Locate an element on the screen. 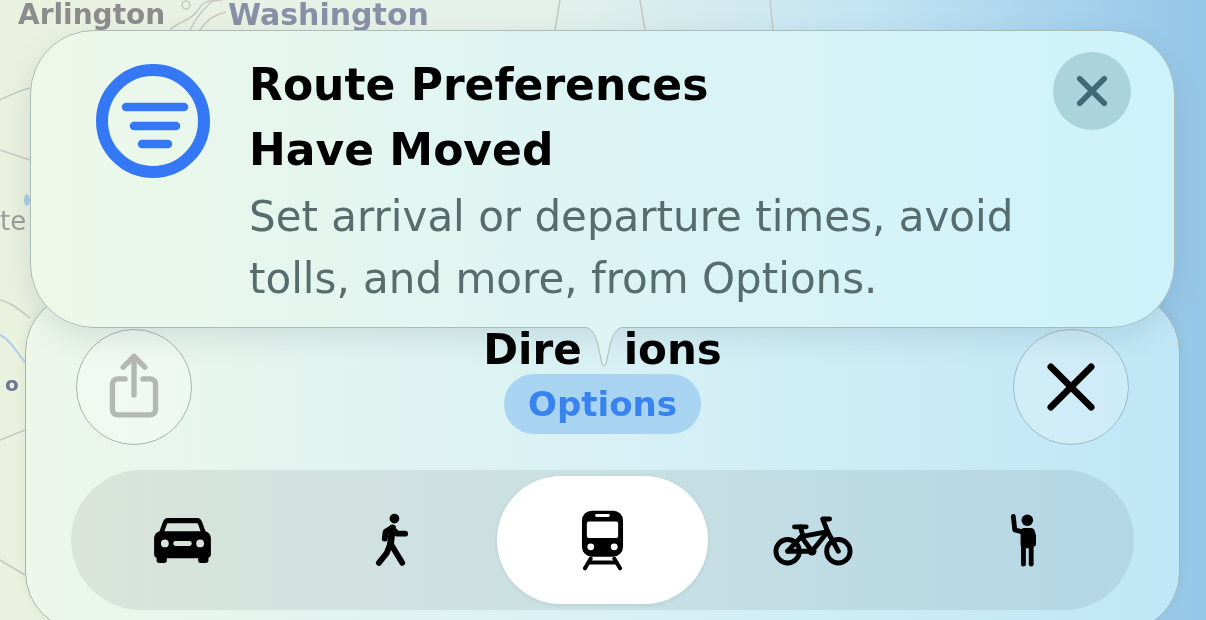  car-icon is located at coordinates (182, 540).